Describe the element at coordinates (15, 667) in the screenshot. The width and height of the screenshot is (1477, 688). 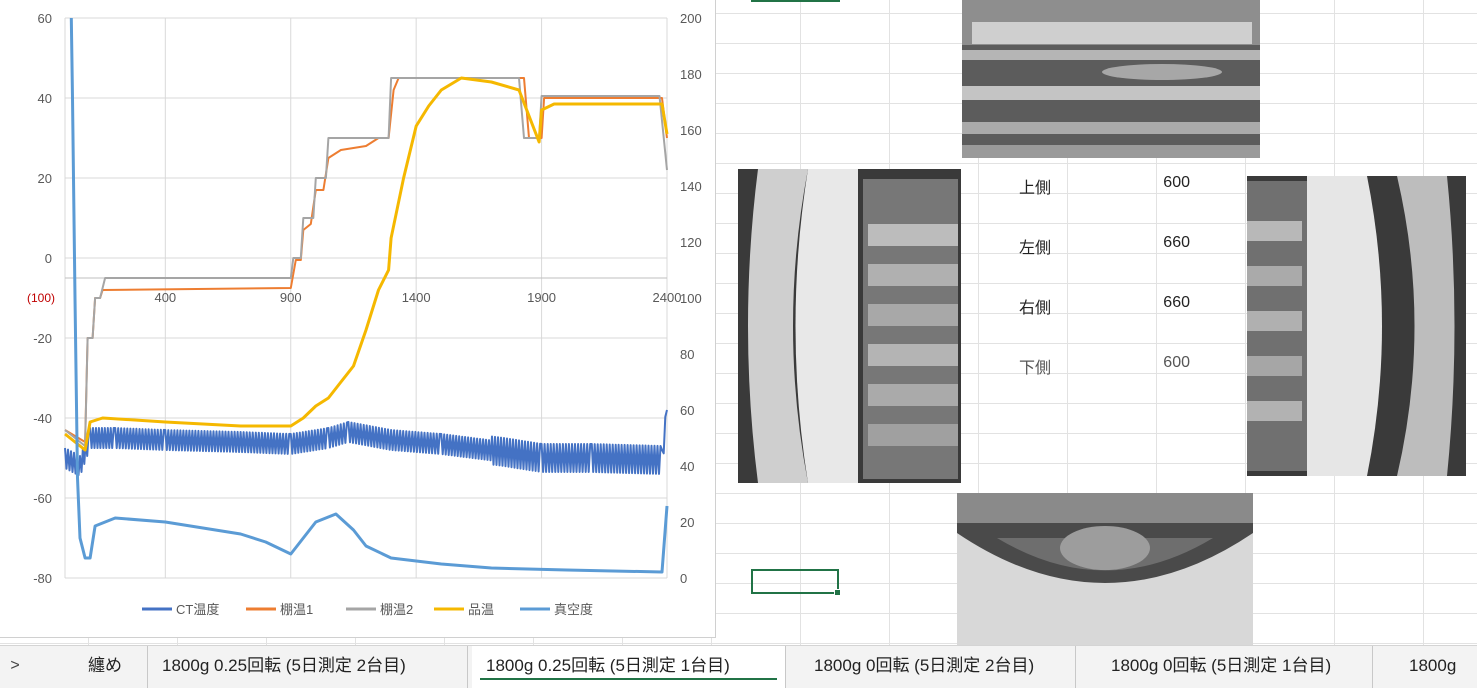
I see `tab-scroll-right-button: >` at that location.